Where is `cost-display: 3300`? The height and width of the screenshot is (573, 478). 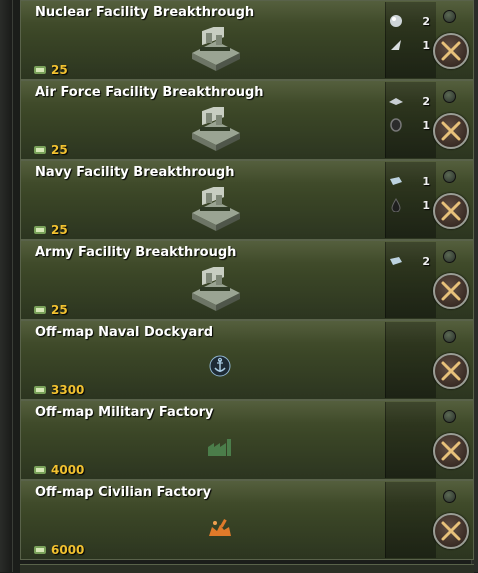 cost-display: 3300 is located at coordinates (58, 390).